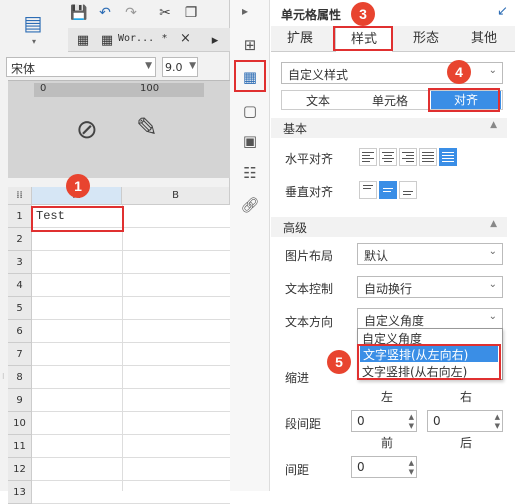 This screenshot has width=515, height=504. I want to click on font-size-select: 9.0 ▼, so click(180, 67).